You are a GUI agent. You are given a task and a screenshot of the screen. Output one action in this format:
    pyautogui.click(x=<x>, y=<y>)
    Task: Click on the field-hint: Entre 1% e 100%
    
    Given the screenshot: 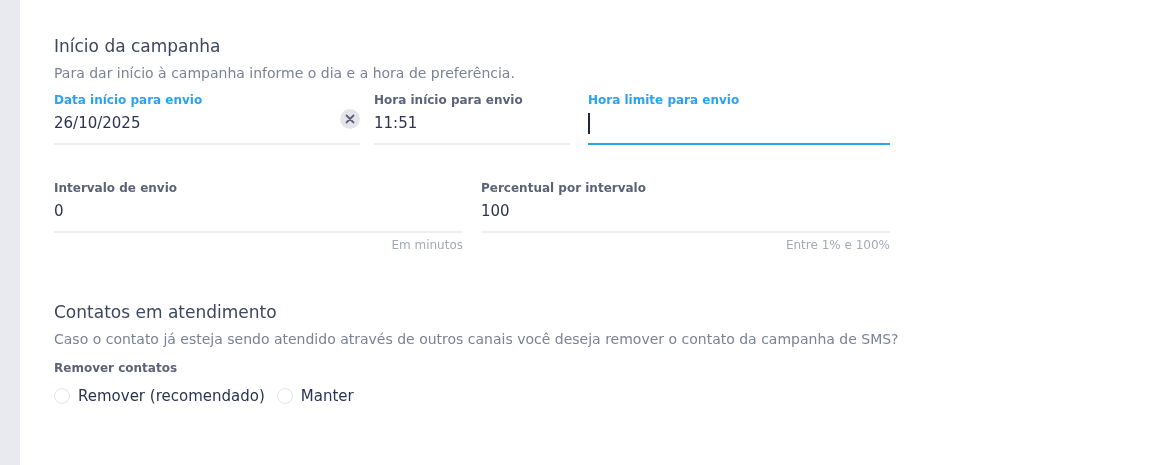 What is the action you would take?
    pyautogui.click(x=837, y=245)
    